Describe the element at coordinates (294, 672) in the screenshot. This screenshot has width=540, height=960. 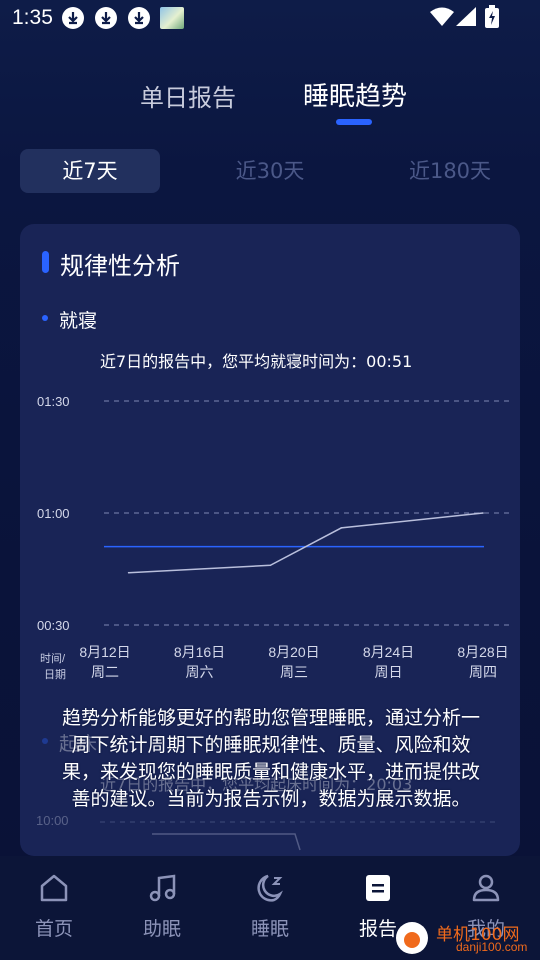
I see `x-tick-weekday: 周三` at that location.